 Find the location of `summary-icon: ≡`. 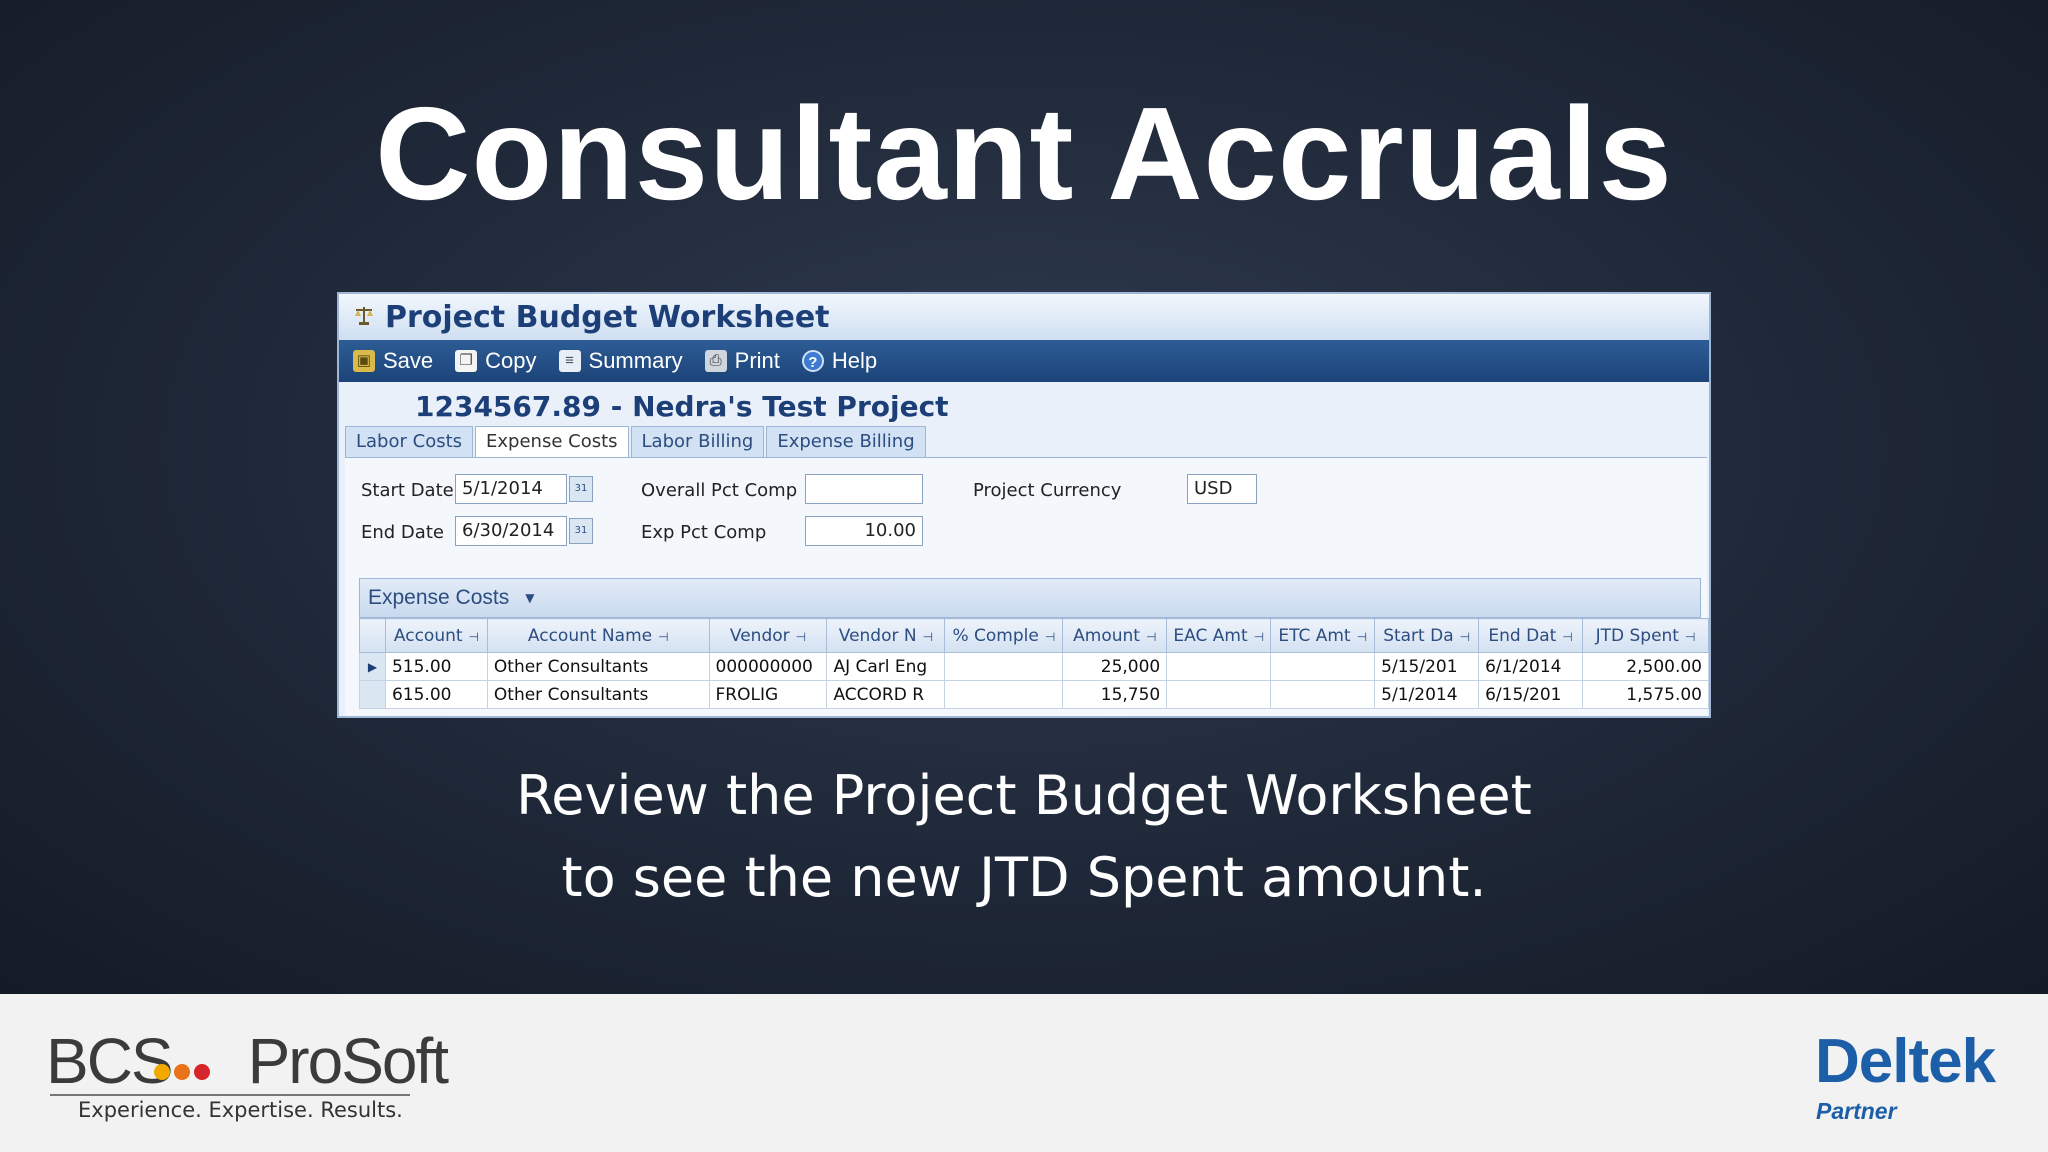

summary-icon: ≡ is located at coordinates (569, 361).